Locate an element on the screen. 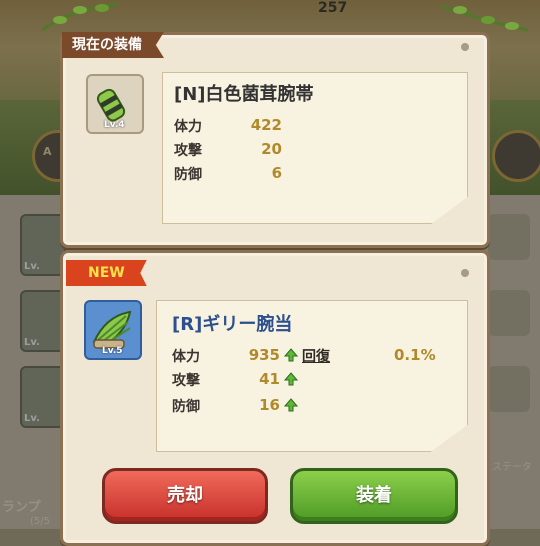 This screenshot has height=546, width=540. current-item-level: Lv.4 is located at coordinates (114, 125).